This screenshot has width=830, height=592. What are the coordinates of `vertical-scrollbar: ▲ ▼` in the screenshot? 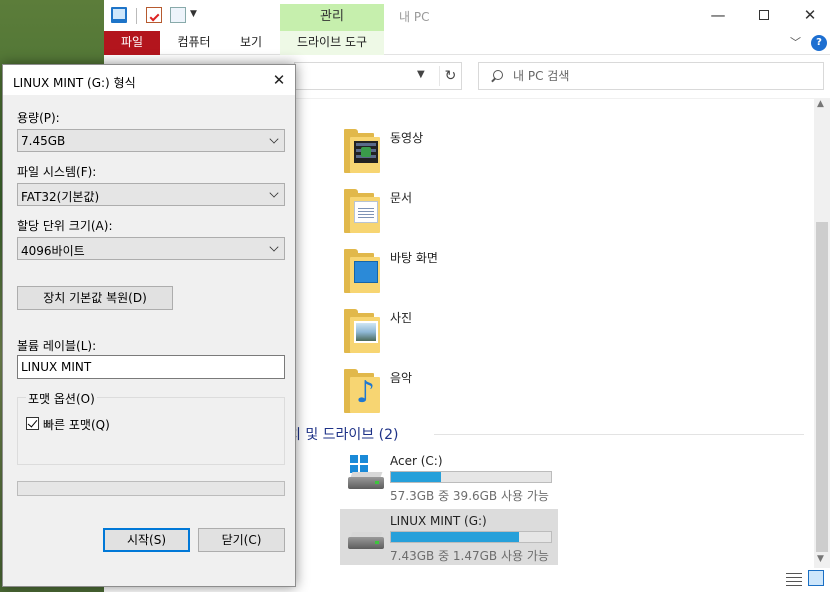 It's located at (822, 333).